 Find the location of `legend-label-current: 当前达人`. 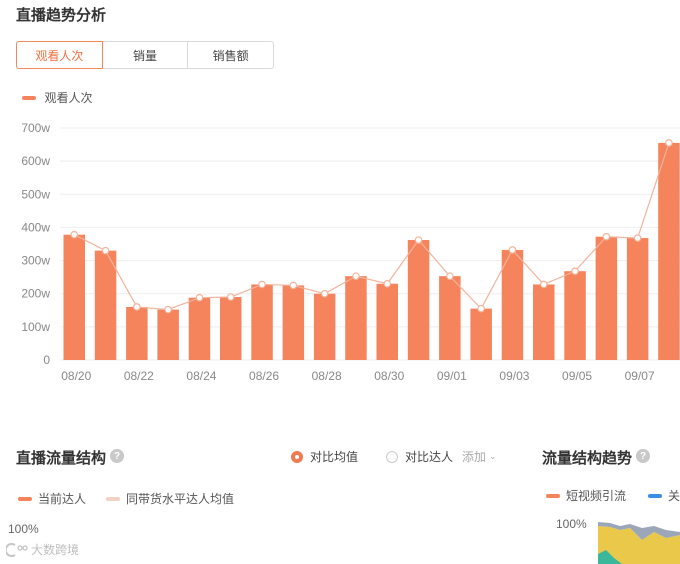

legend-label-current: 当前达人 is located at coordinates (62, 499).